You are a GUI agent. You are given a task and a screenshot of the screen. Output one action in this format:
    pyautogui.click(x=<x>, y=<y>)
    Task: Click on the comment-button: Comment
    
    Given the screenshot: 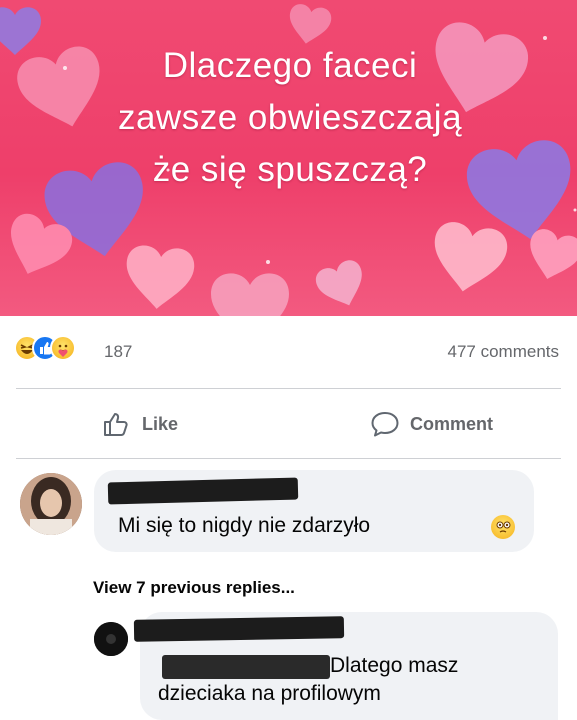 What is the action you would take?
    pyautogui.click(x=431, y=424)
    